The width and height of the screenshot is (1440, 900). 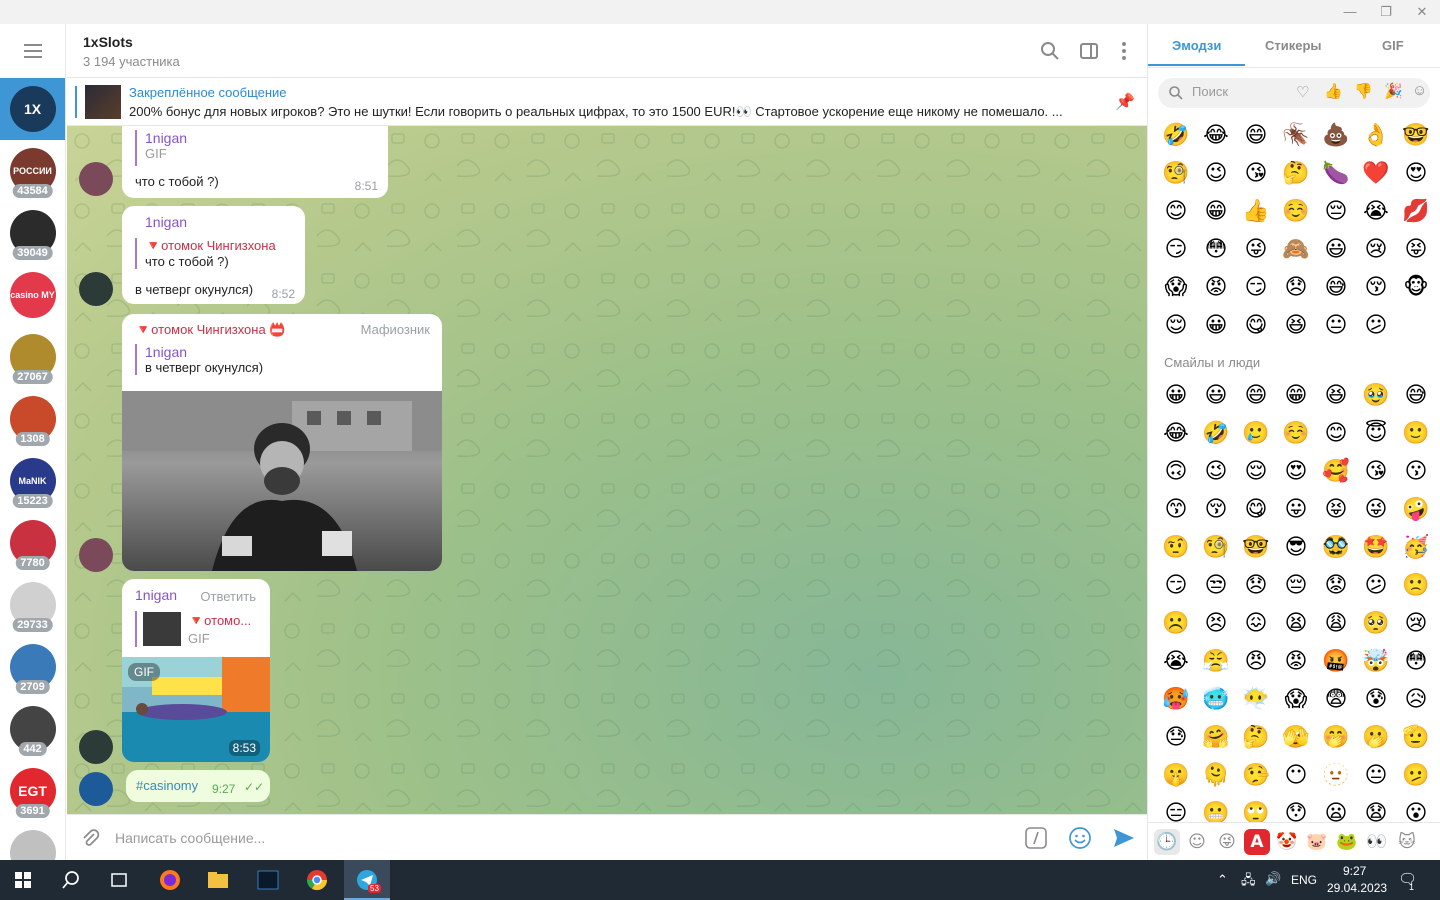 What do you see at coordinates (1376, 395) in the screenshot?
I see `emoji-item: 🥹` at bounding box center [1376, 395].